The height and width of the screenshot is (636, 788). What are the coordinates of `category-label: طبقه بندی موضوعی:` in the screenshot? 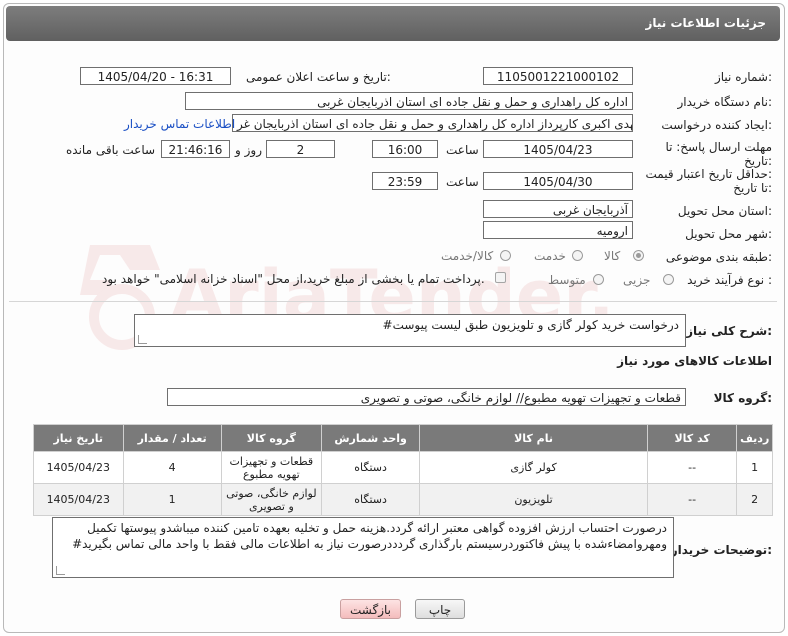 It's located at (718, 257).